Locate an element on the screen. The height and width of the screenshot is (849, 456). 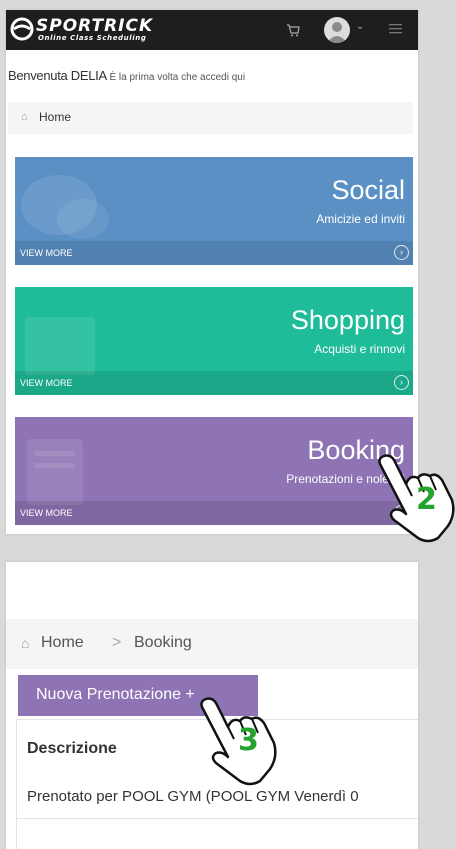
new-booking-label: Nuova Prenotazione + is located at coordinates (115, 694).